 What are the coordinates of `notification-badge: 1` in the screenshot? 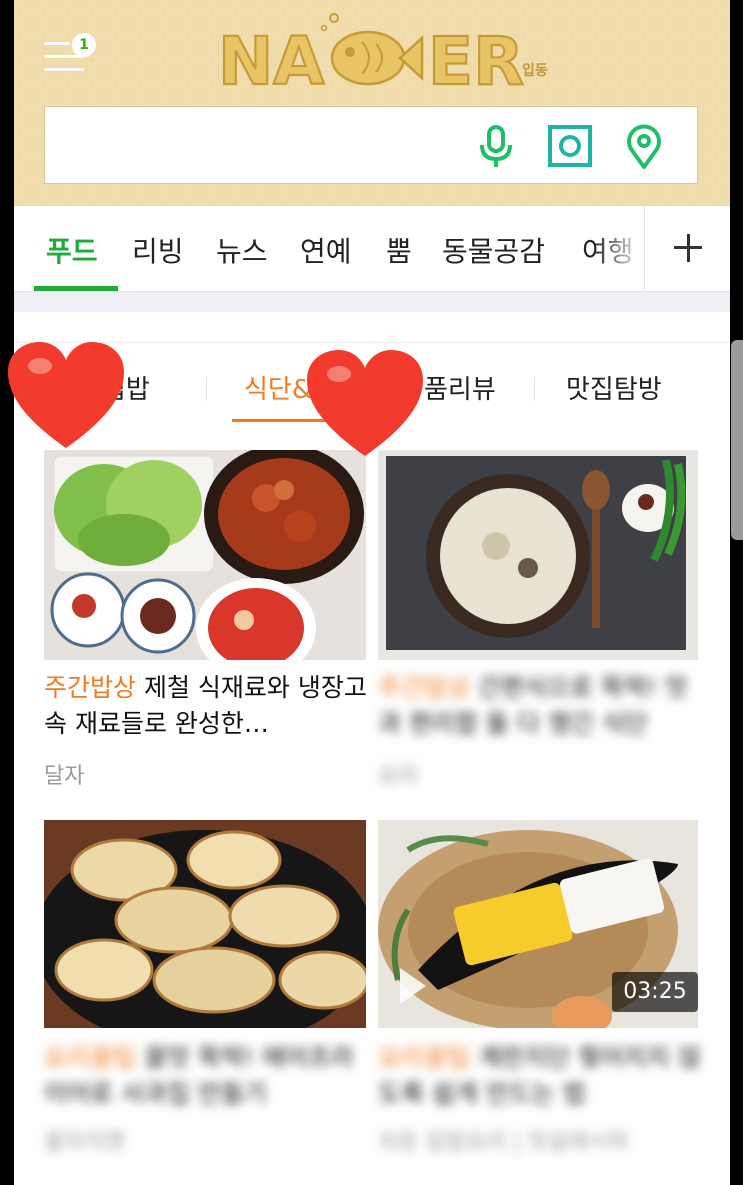 It's located at (84, 45).